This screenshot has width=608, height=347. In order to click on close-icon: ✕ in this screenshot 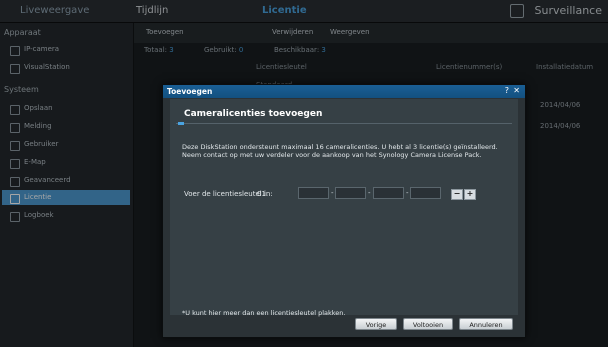, I will do `click(516, 90)`.